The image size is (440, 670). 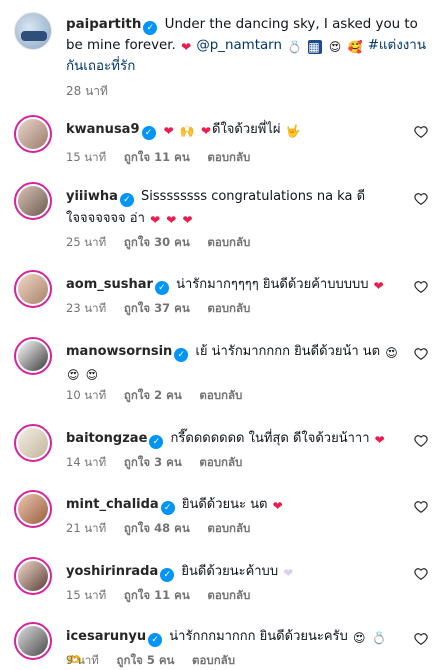 I want to click on comment-body: ยินดีด้วยนะค้าบบ, so click(x=230, y=571).